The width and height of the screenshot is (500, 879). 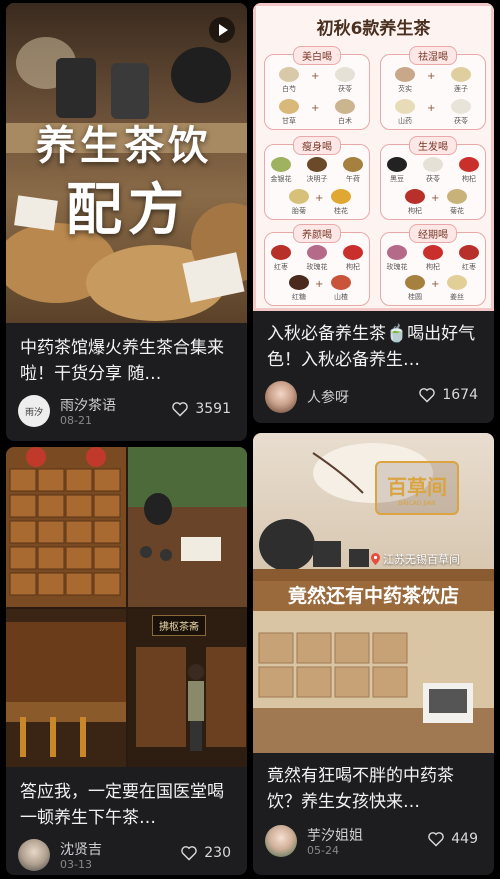 I want to click on ingredient-label: 决明子, so click(x=317, y=179).